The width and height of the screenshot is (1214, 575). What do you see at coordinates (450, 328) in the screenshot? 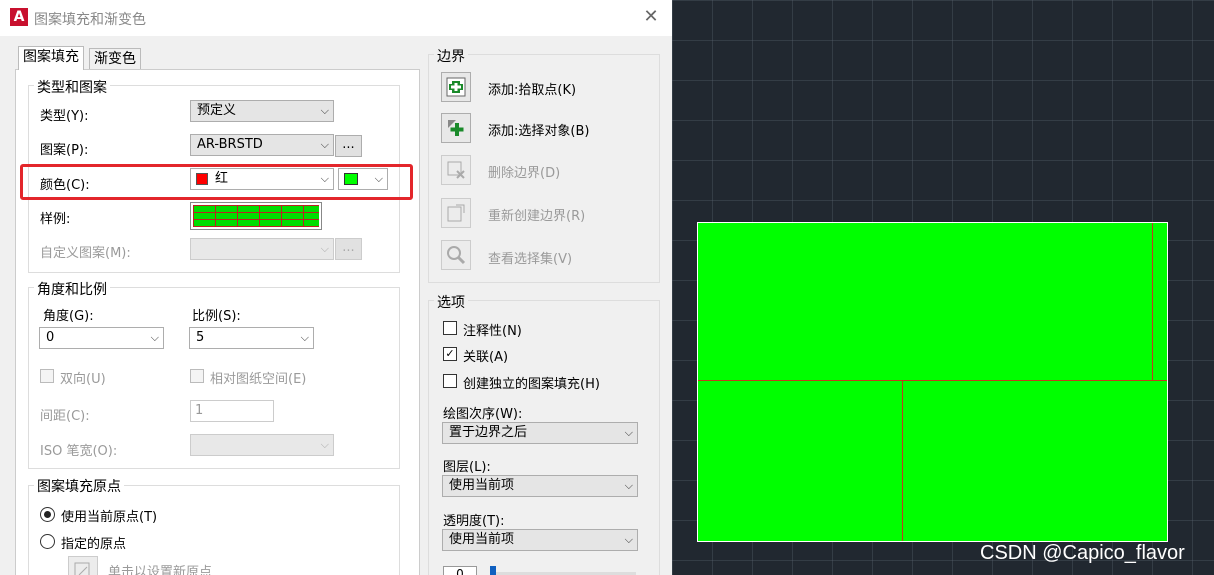
I see `annotative-checkbox` at bounding box center [450, 328].